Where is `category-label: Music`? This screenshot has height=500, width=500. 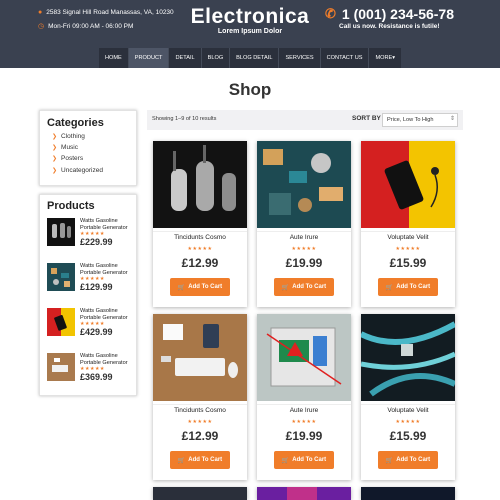 category-label: Music is located at coordinates (69, 147).